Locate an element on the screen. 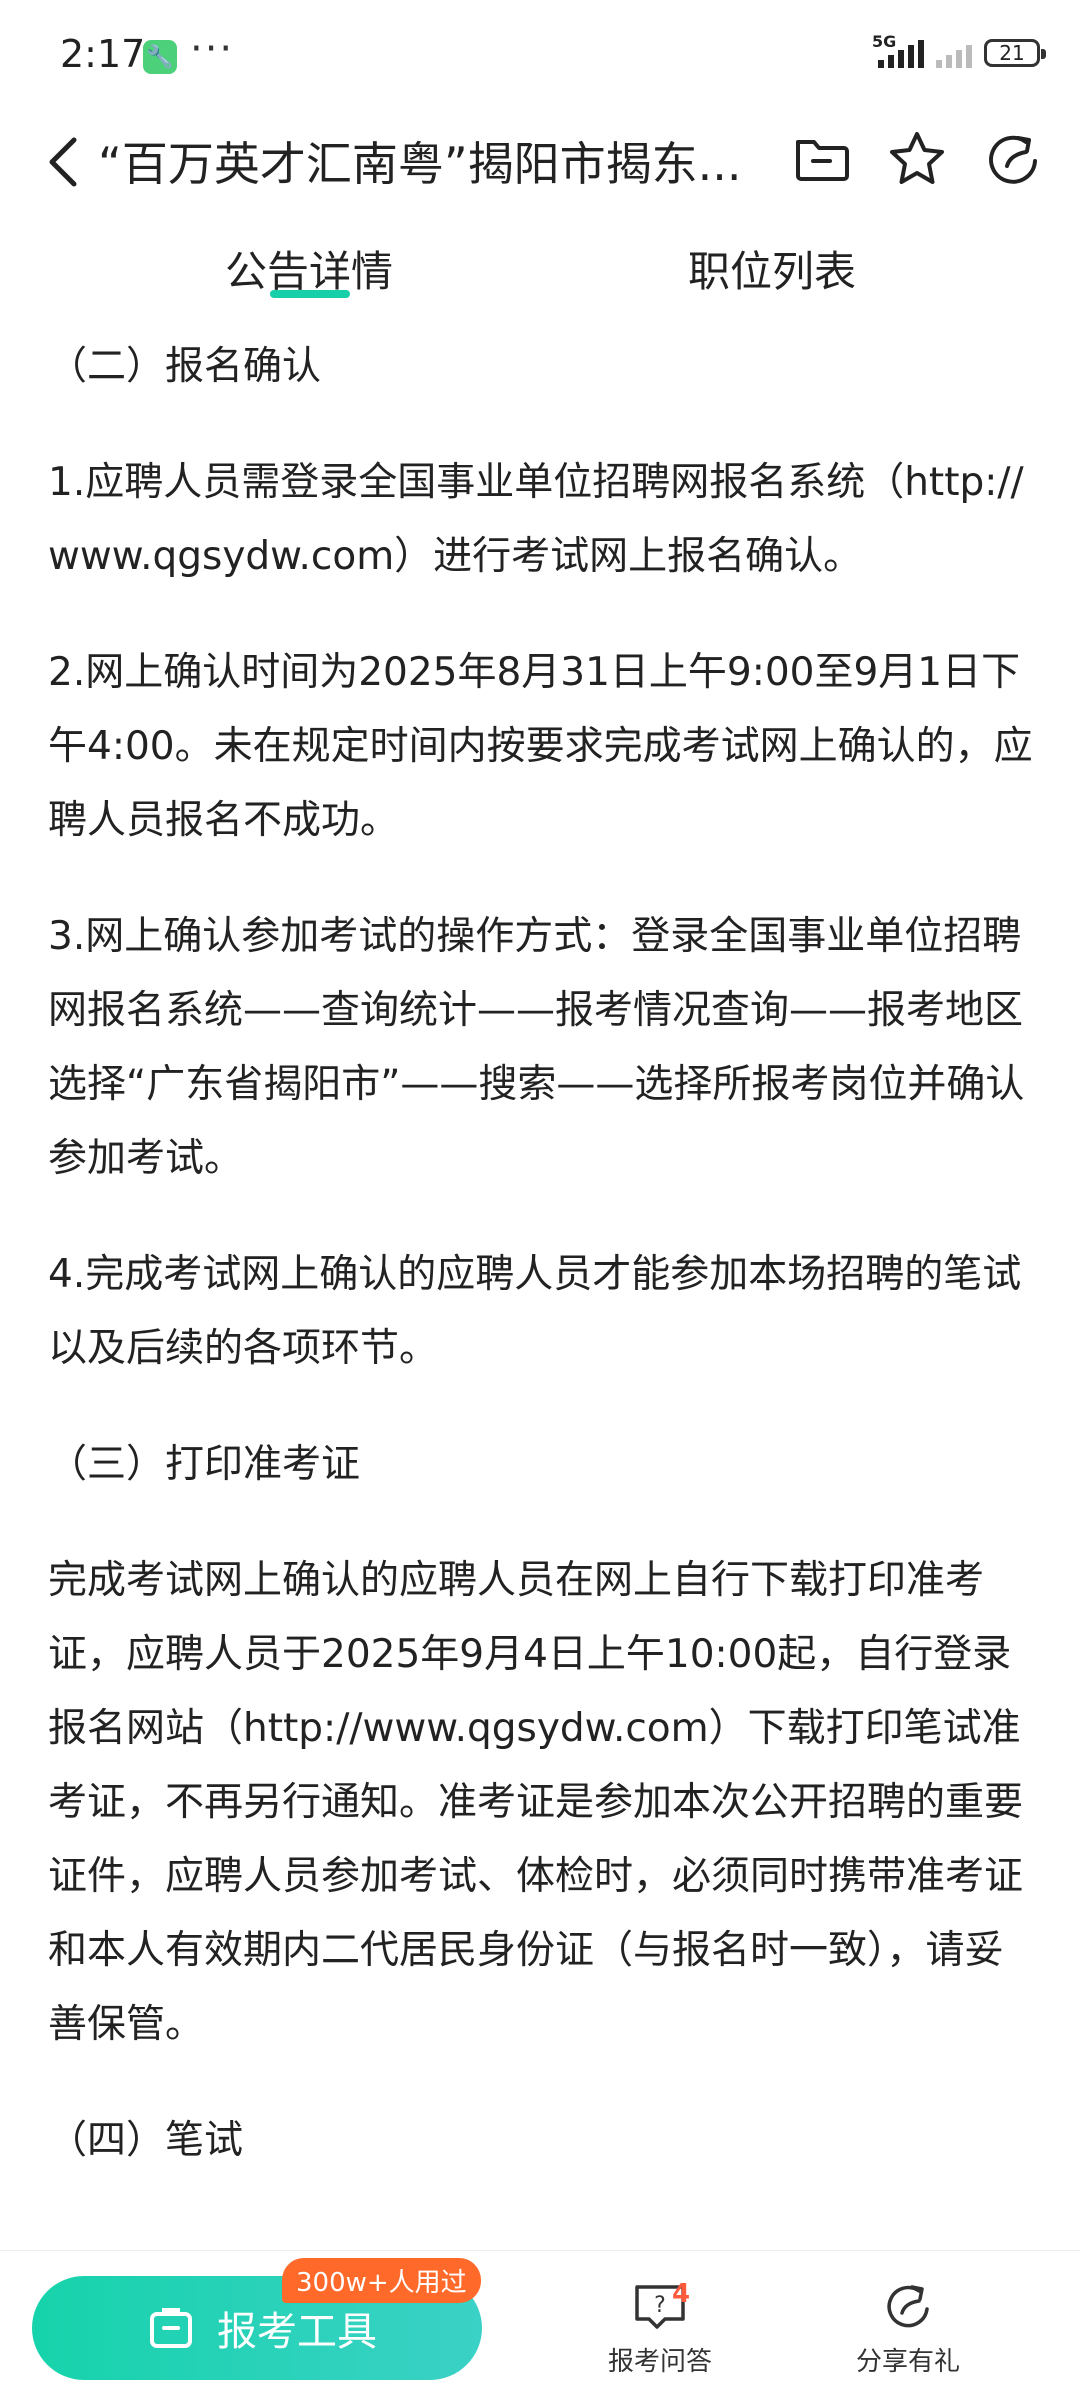 This screenshot has height=2401, width=1080. exam-qa-label: 报考问答 is located at coordinates (659, 2362).